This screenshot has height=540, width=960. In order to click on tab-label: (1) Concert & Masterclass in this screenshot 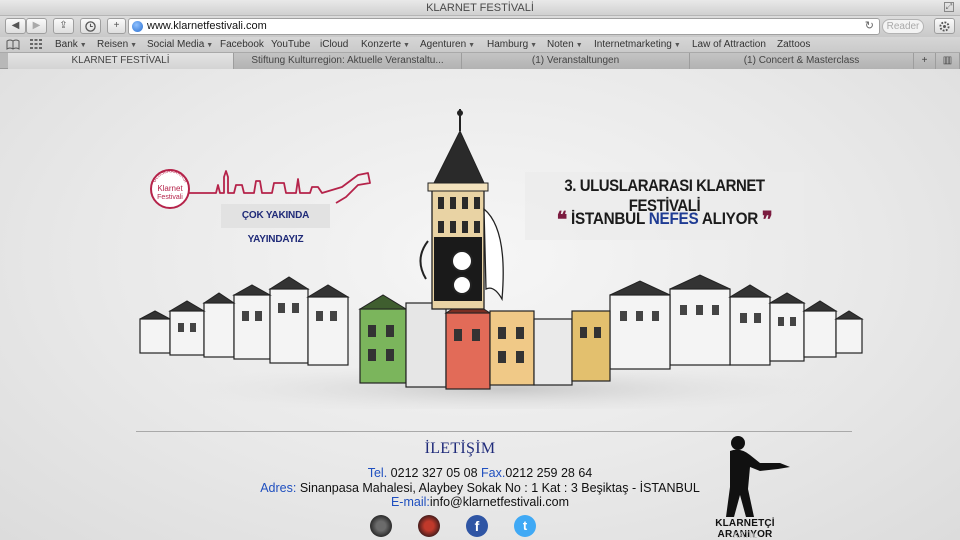, I will do `click(801, 60)`.